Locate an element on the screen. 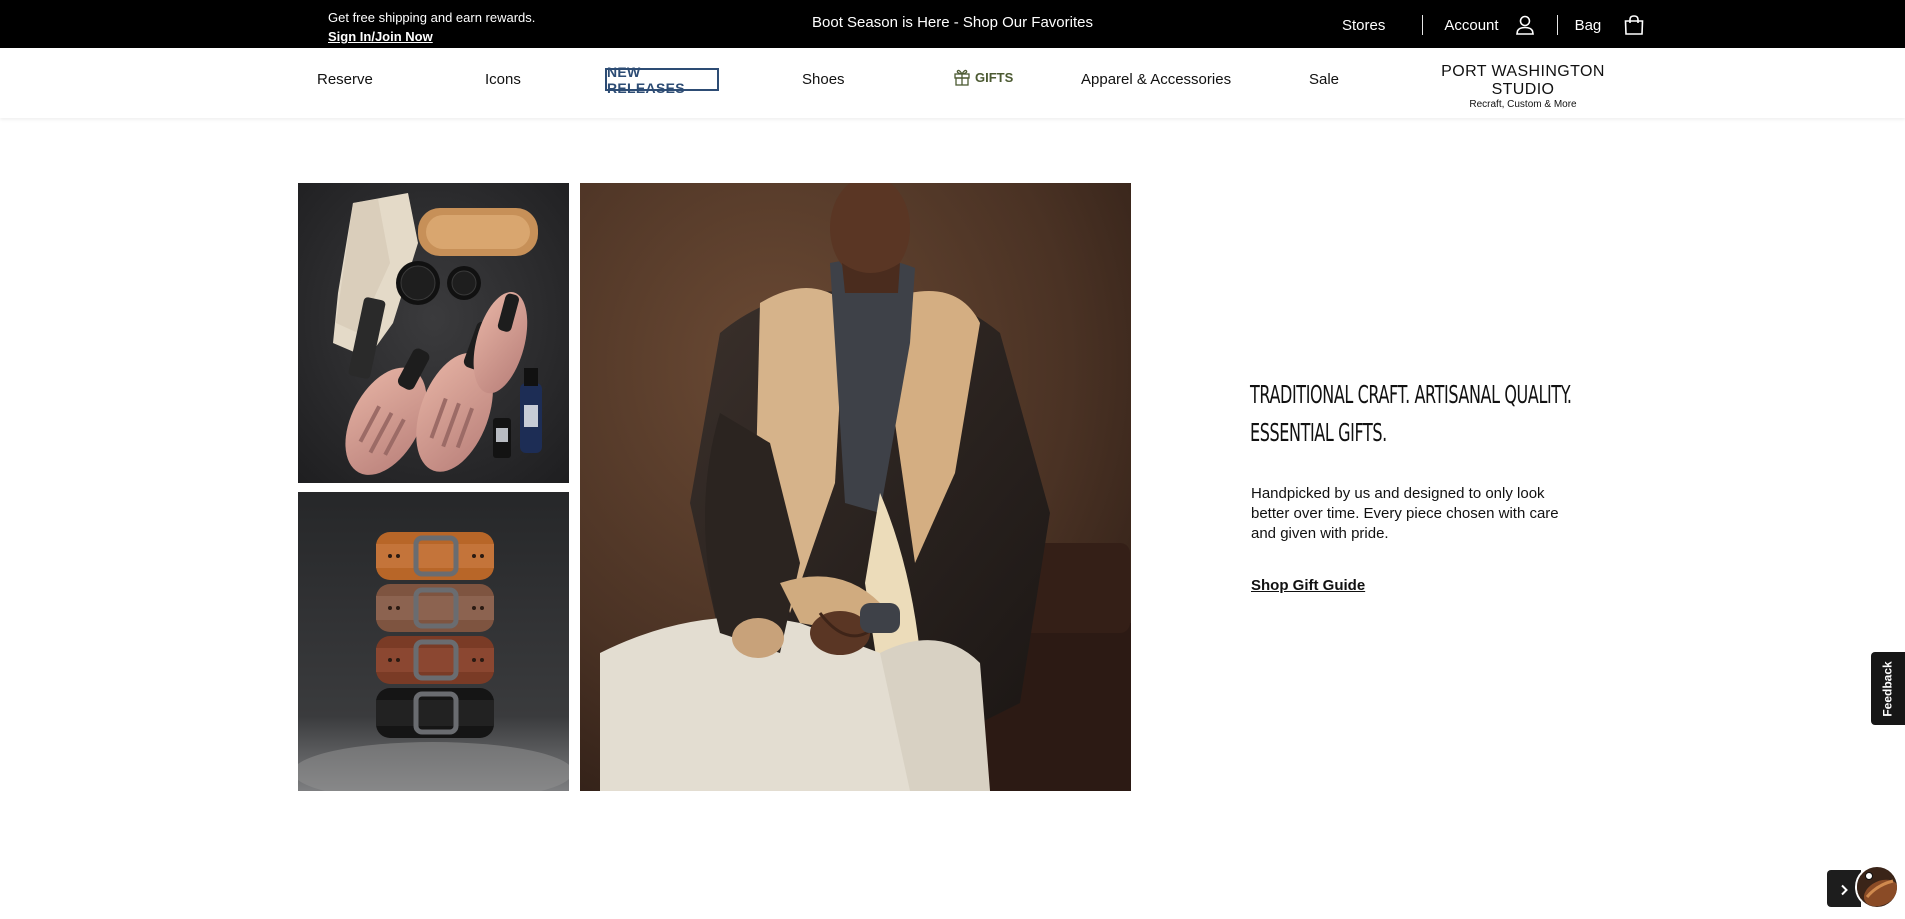 The width and height of the screenshot is (1905, 919). stores-link: Stores is located at coordinates (1363, 25).